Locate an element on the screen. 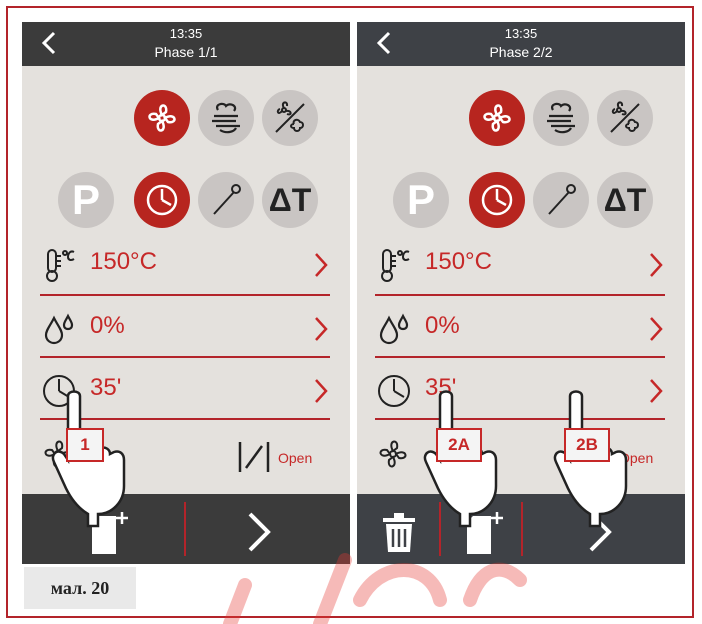  next-icon is located at coordinates (259, 532).